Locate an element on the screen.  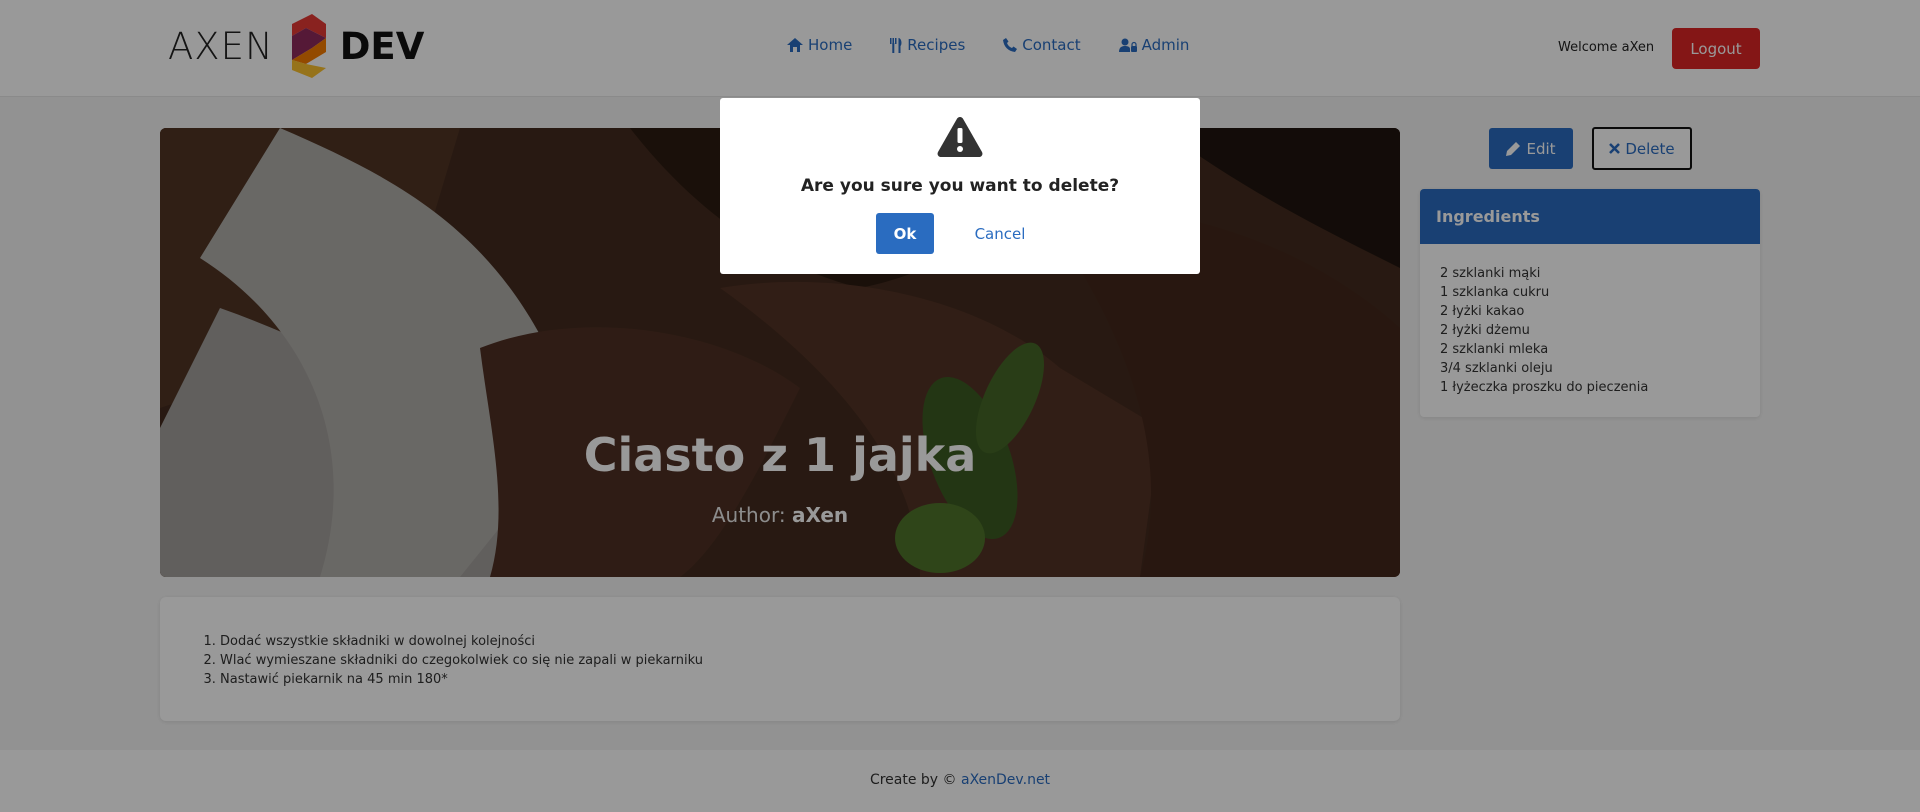
cancel-button: Cancel is located at coordinates (1000, 233).